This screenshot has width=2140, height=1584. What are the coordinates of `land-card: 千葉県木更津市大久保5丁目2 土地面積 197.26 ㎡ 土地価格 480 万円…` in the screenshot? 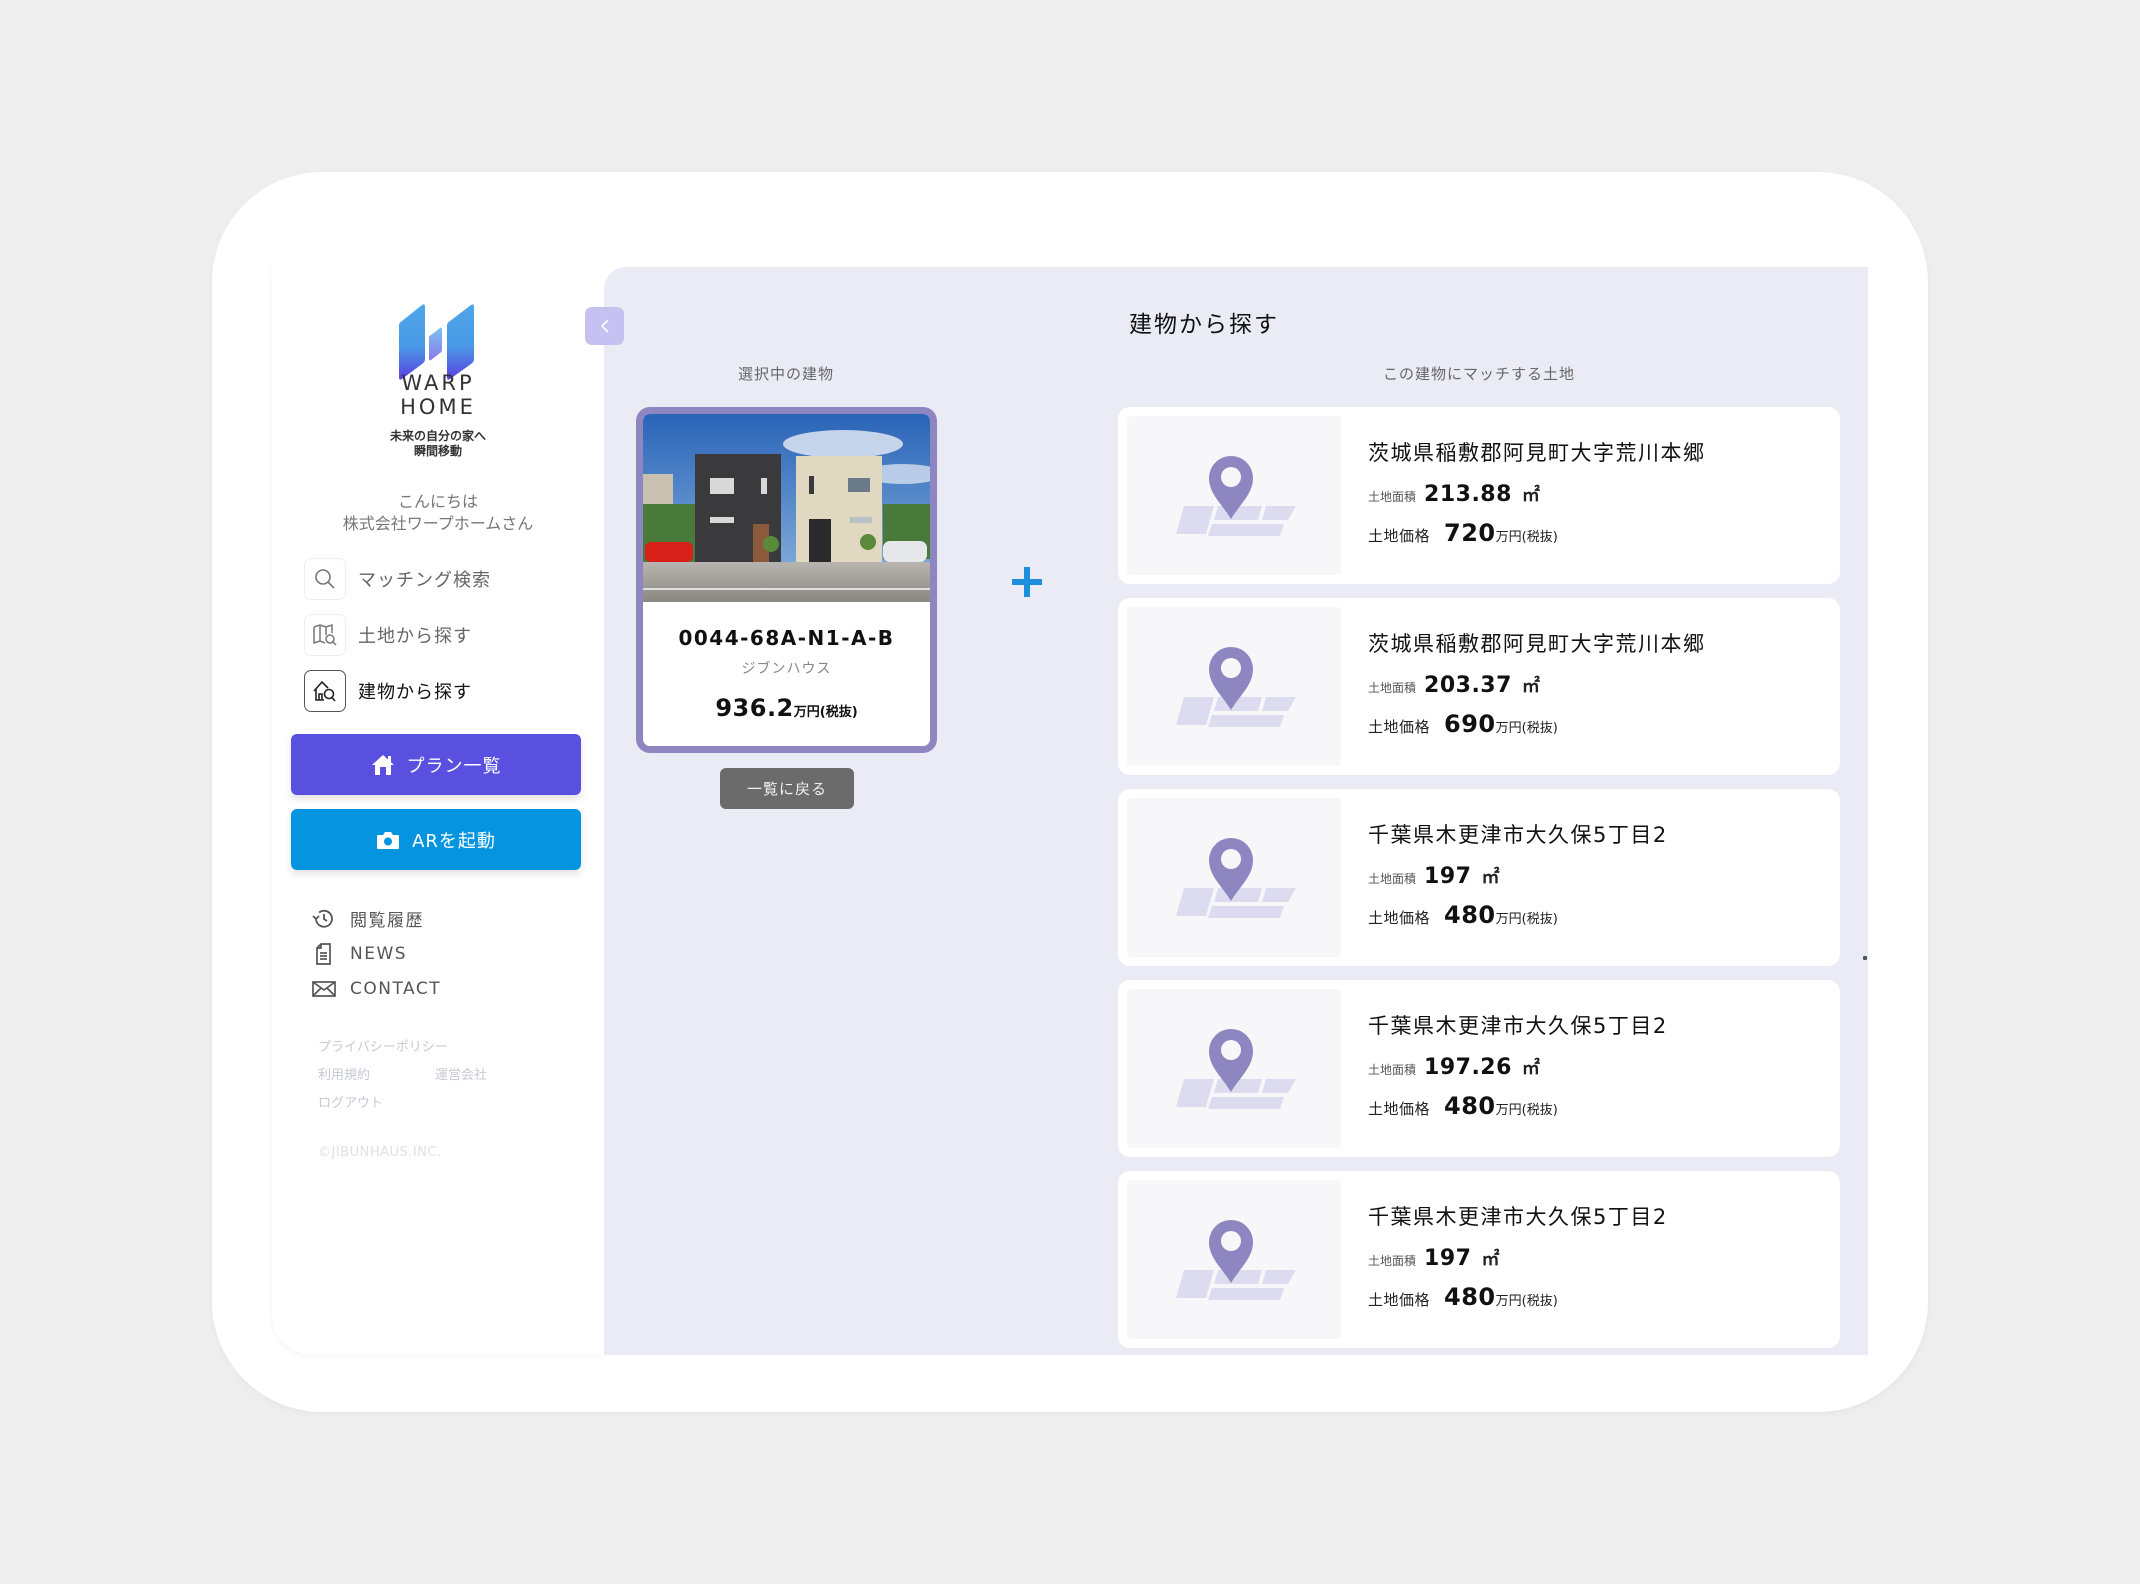 It's located at (1479, 1068).